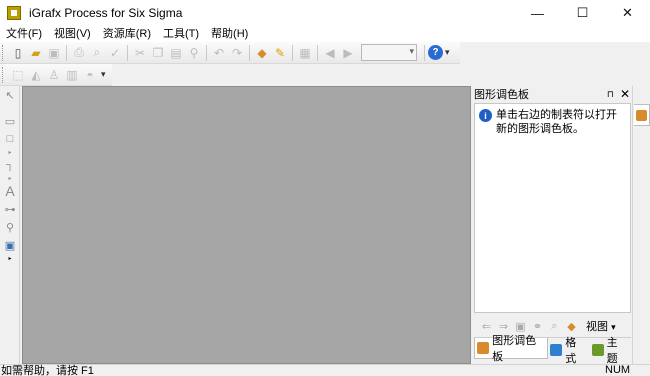  Describe the element at coordinates (503, 326) in the screenshot. I see `nav-forward-icon: ⇒` at that location.